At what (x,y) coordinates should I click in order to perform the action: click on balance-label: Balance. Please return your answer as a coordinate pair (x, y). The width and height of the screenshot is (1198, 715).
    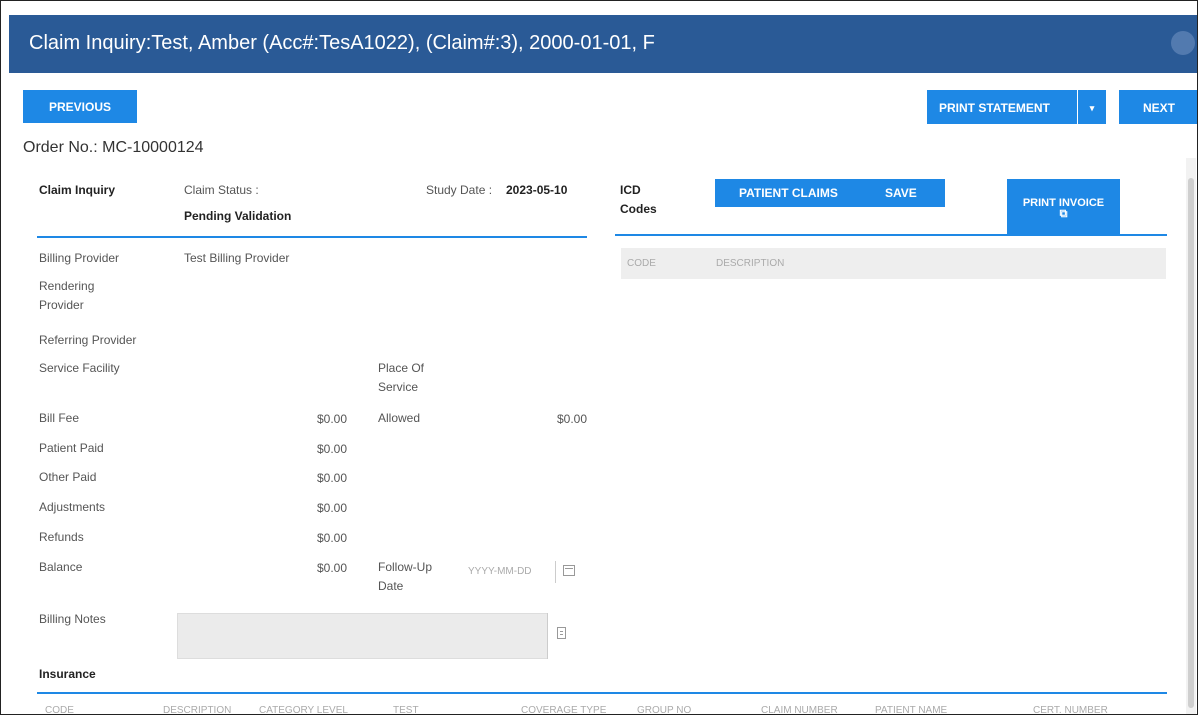
    Looking at the image, I should click on (61, 567).